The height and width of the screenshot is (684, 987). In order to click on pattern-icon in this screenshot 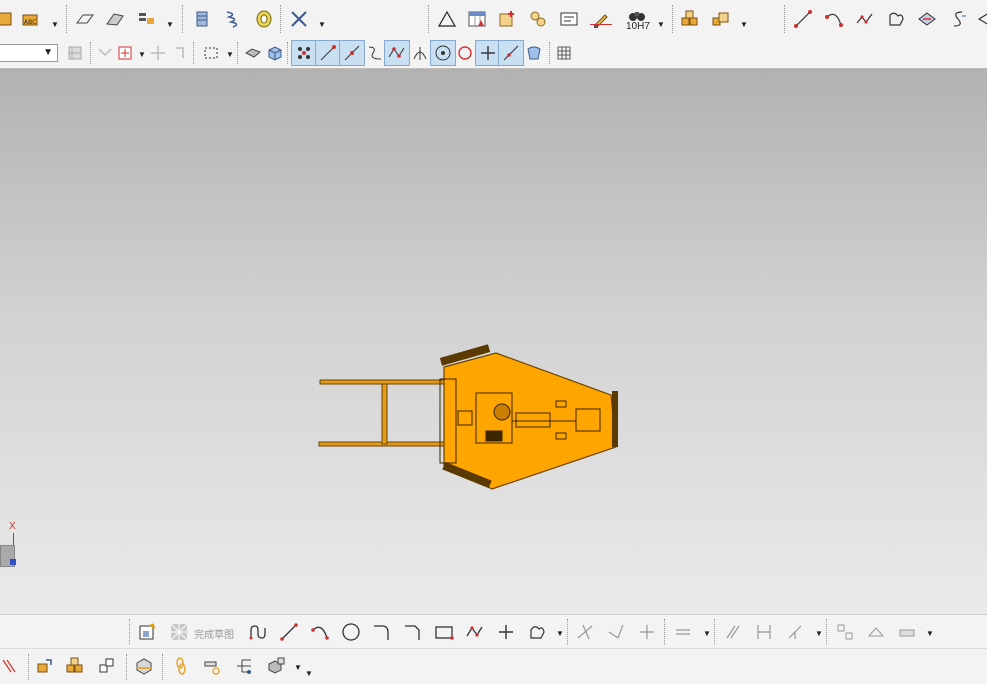, I will do `click(147, 19)`.